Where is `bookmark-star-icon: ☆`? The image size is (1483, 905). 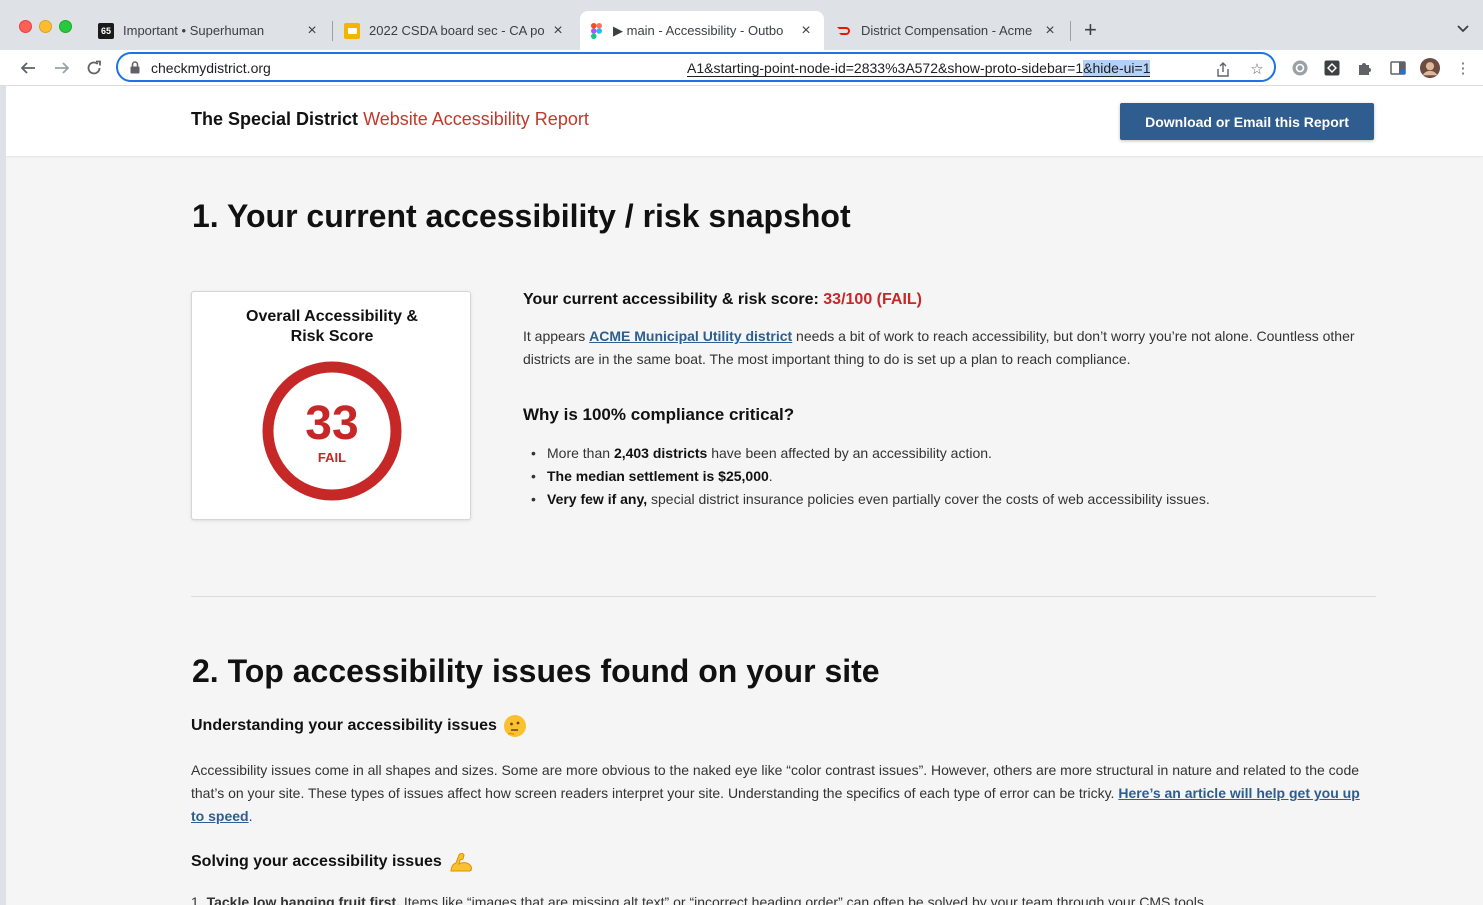
bookmark-star-icon: ☆ is located at coordinates (1257, 69).